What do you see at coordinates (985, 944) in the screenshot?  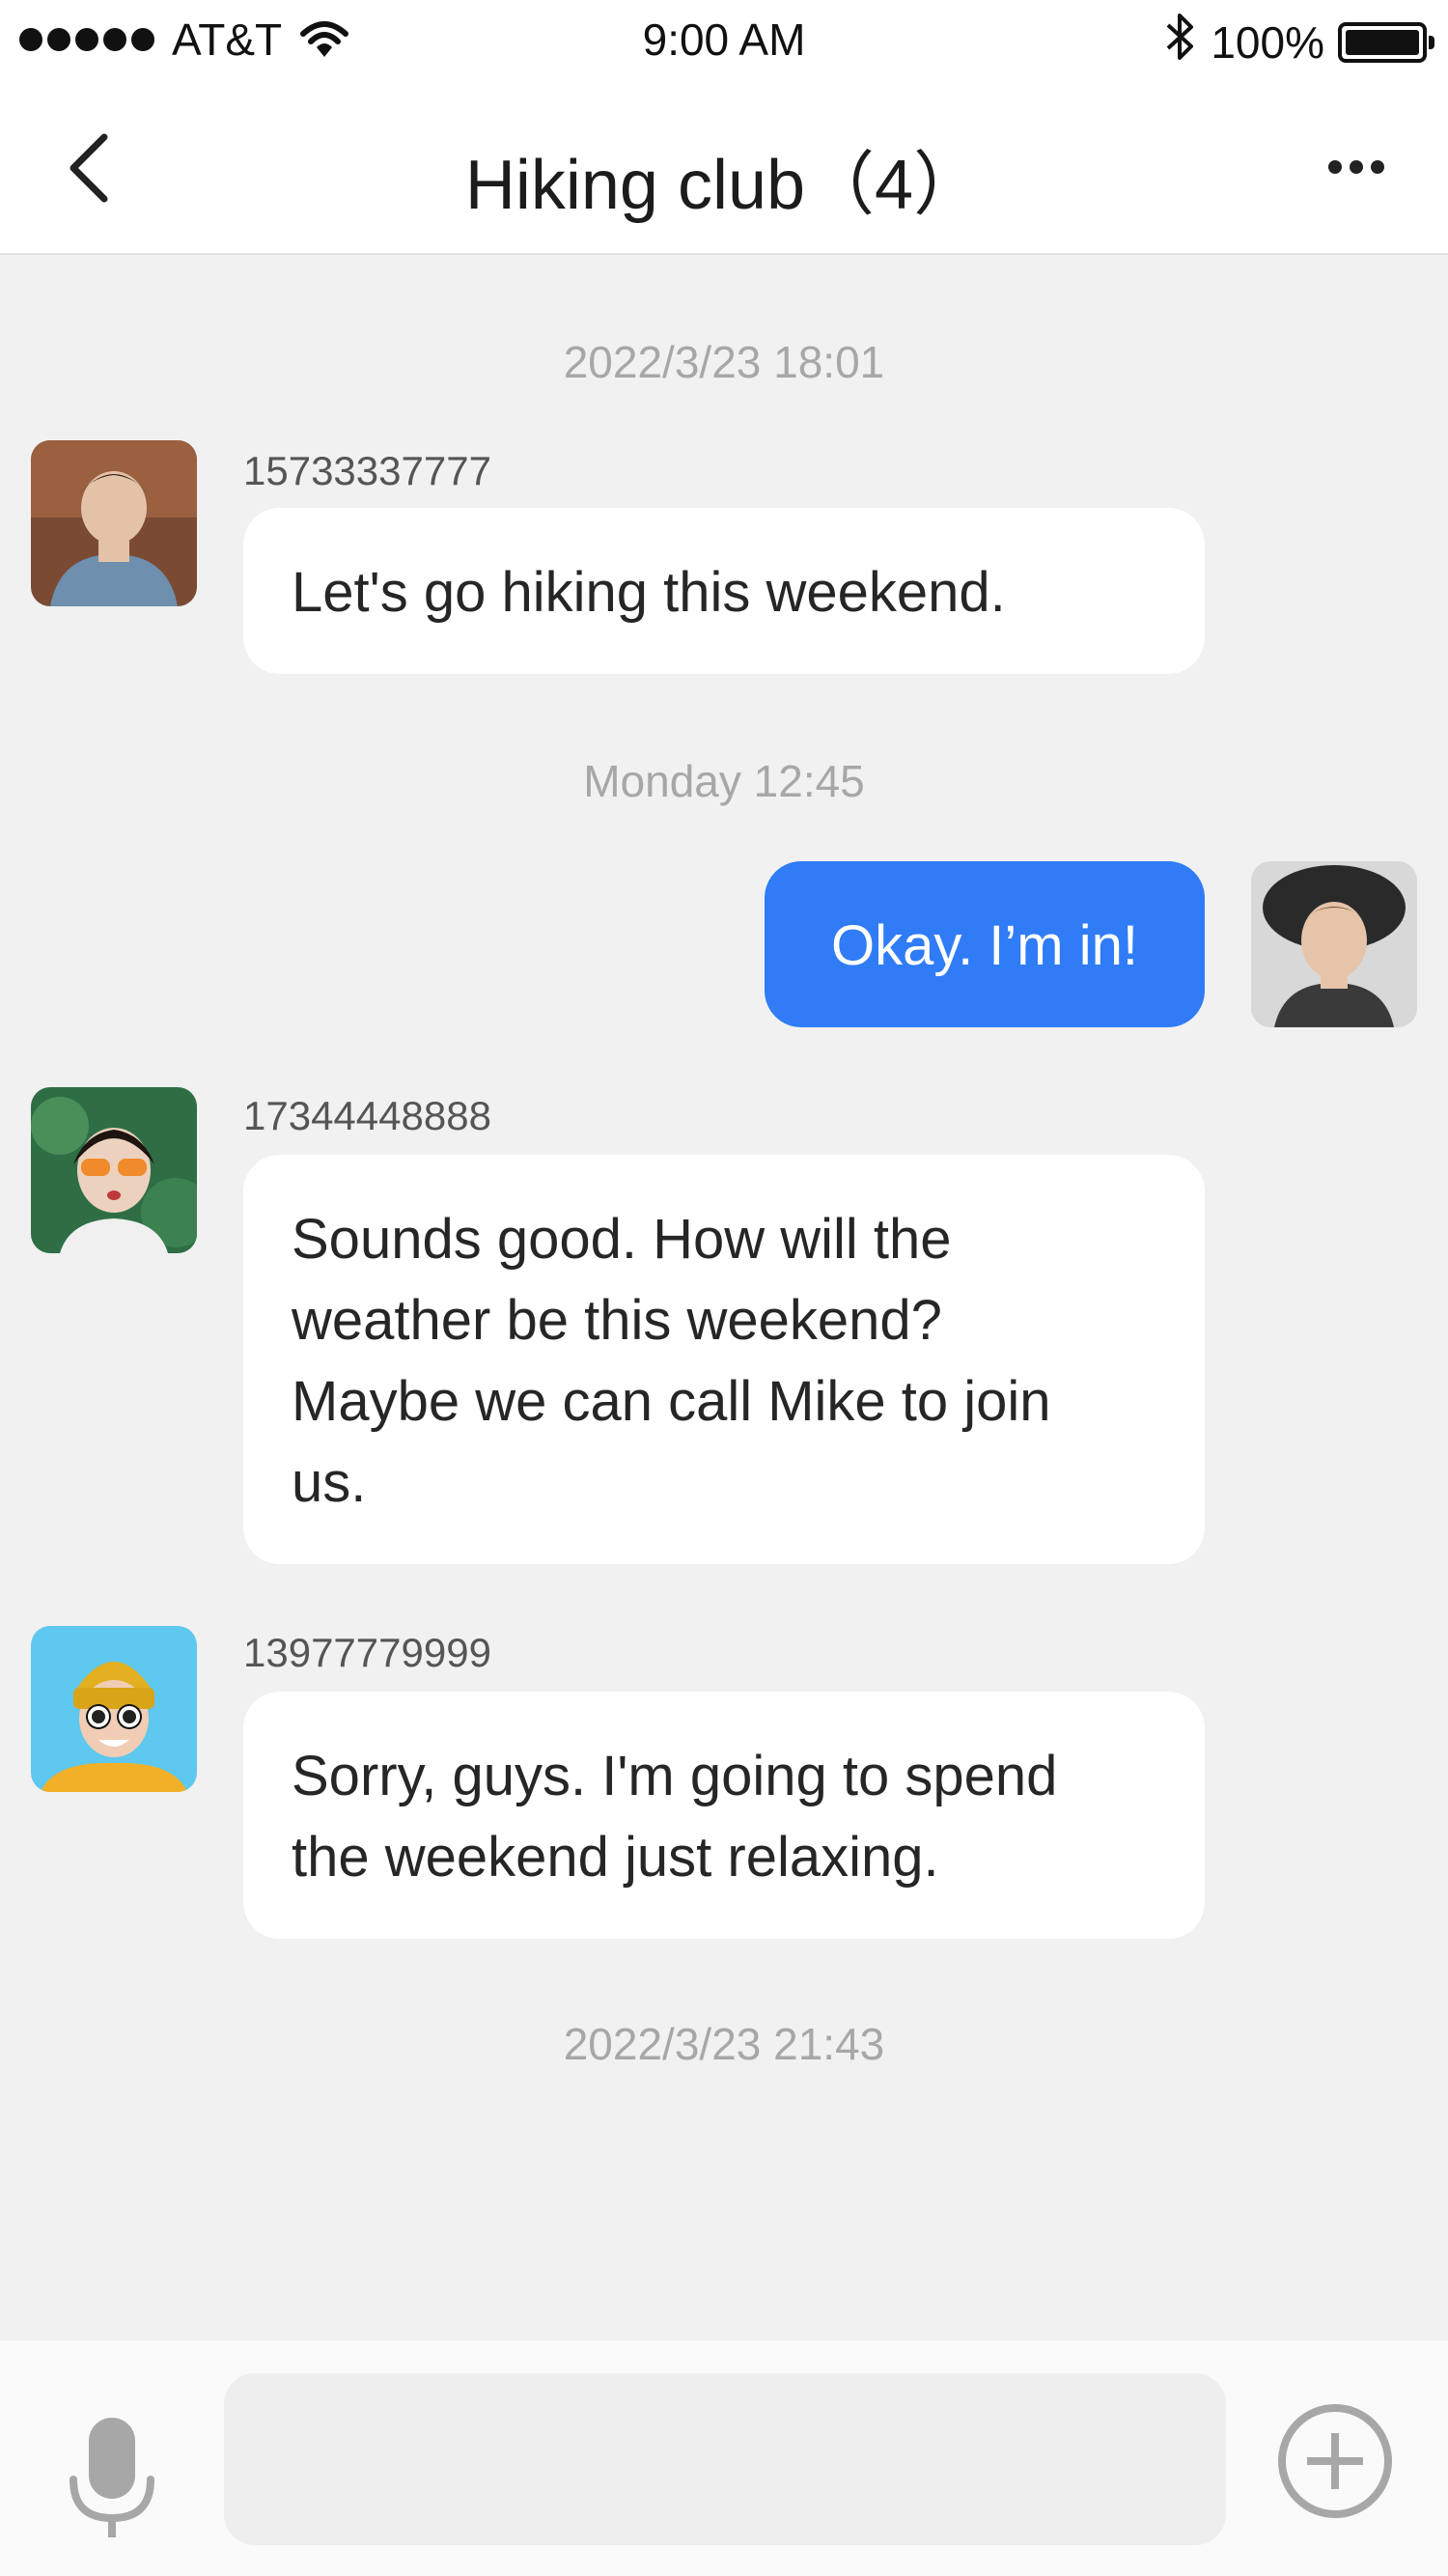 I see `message-bubble-mine: Okay. I’m in!` at bounding box center [985, 944].